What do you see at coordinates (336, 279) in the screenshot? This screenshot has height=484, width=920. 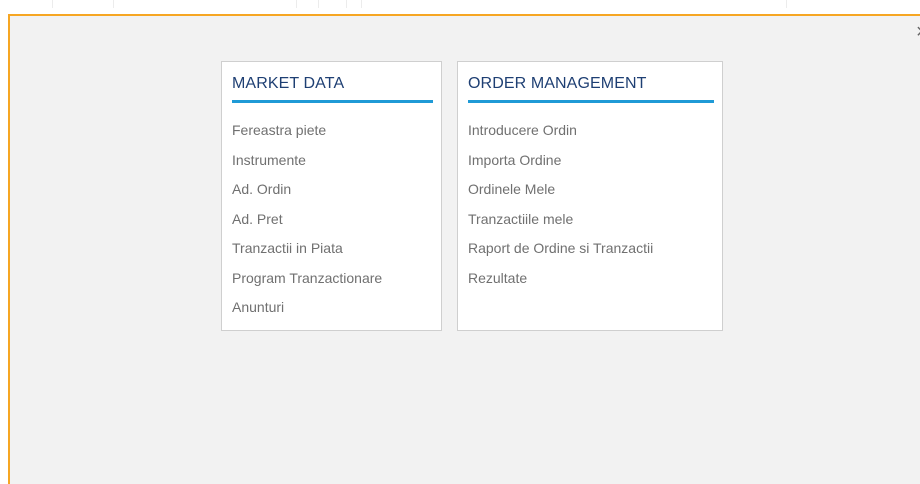 I see `menu-item-program-tranzactionare: Program Tranzactionare` at bounding box center [336, 279].